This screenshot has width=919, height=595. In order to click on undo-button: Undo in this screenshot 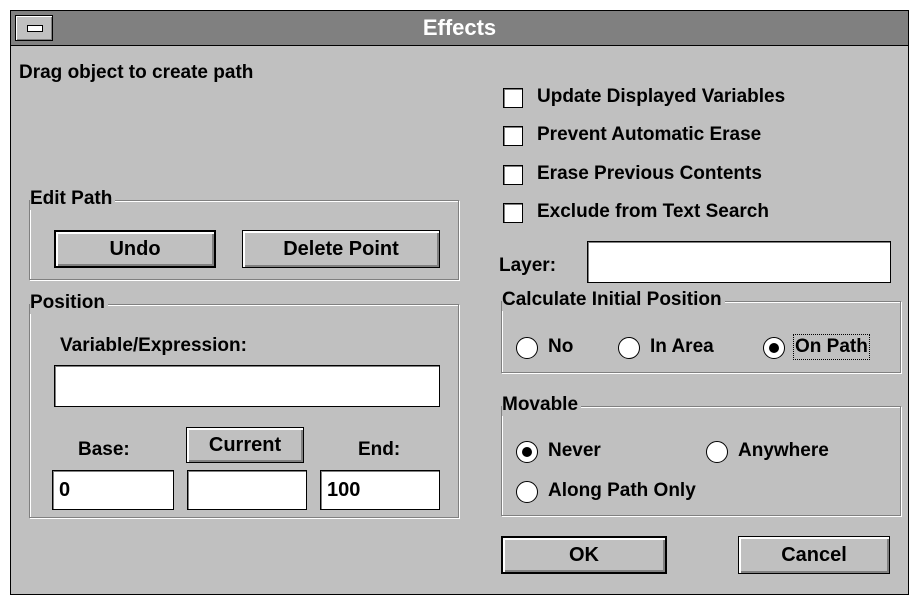, I will do `click(135, 249)`.